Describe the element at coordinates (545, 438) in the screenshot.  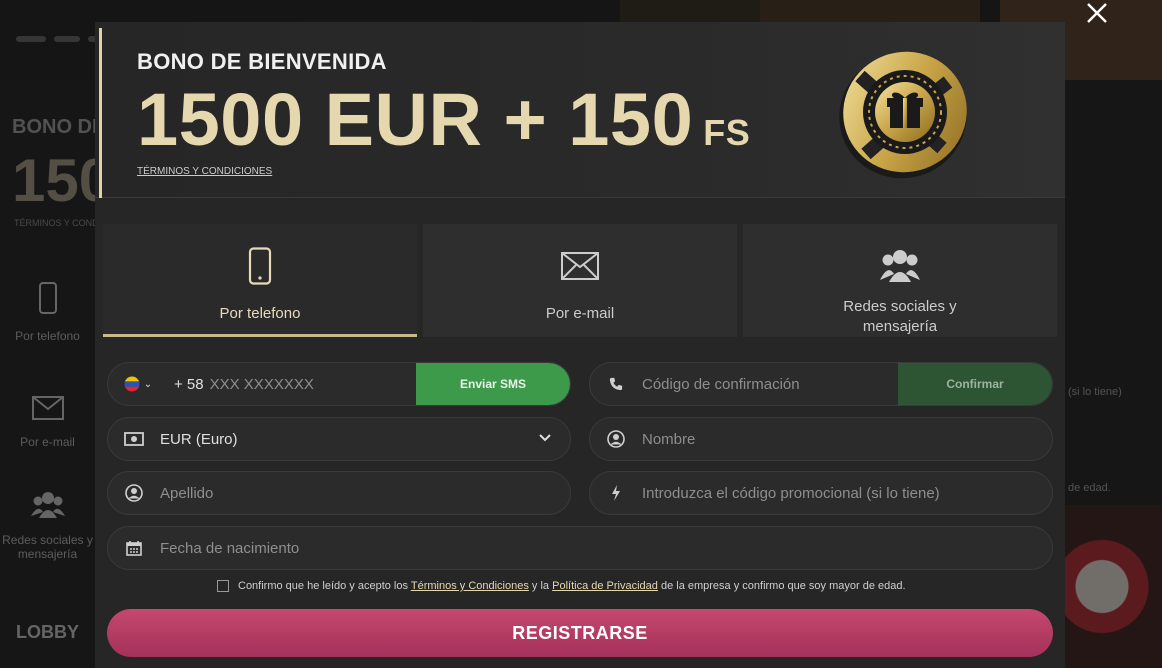
I see `chevron-down-icon` at that location.